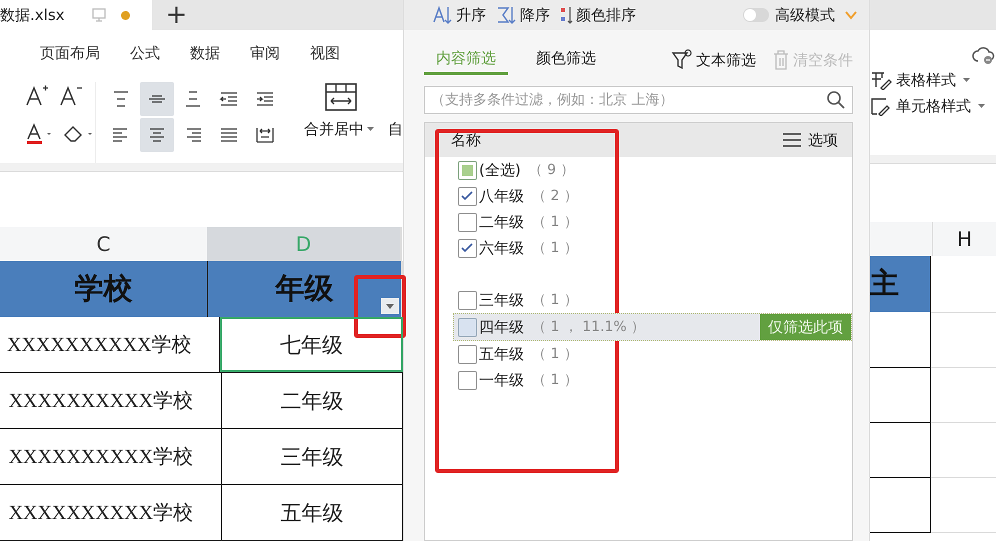 The height and width of the screenshot is (541, 996). Describe the element at coordinates (881, 80) in the screenshot. I see `table-brush-icon` at that location.